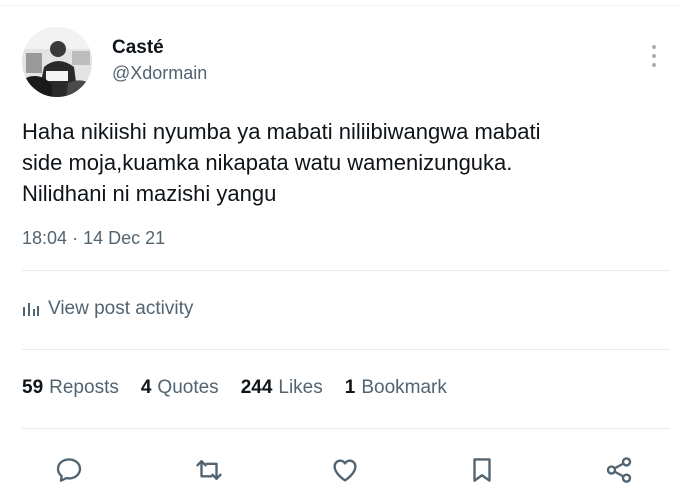 Image resolution: width=680 pixels, height=495 pixels. What do you see at coordinates (124, 238) in the screenshot?
I see `tweet-date: 14 Dec 21` at bounding box center [124, 238].